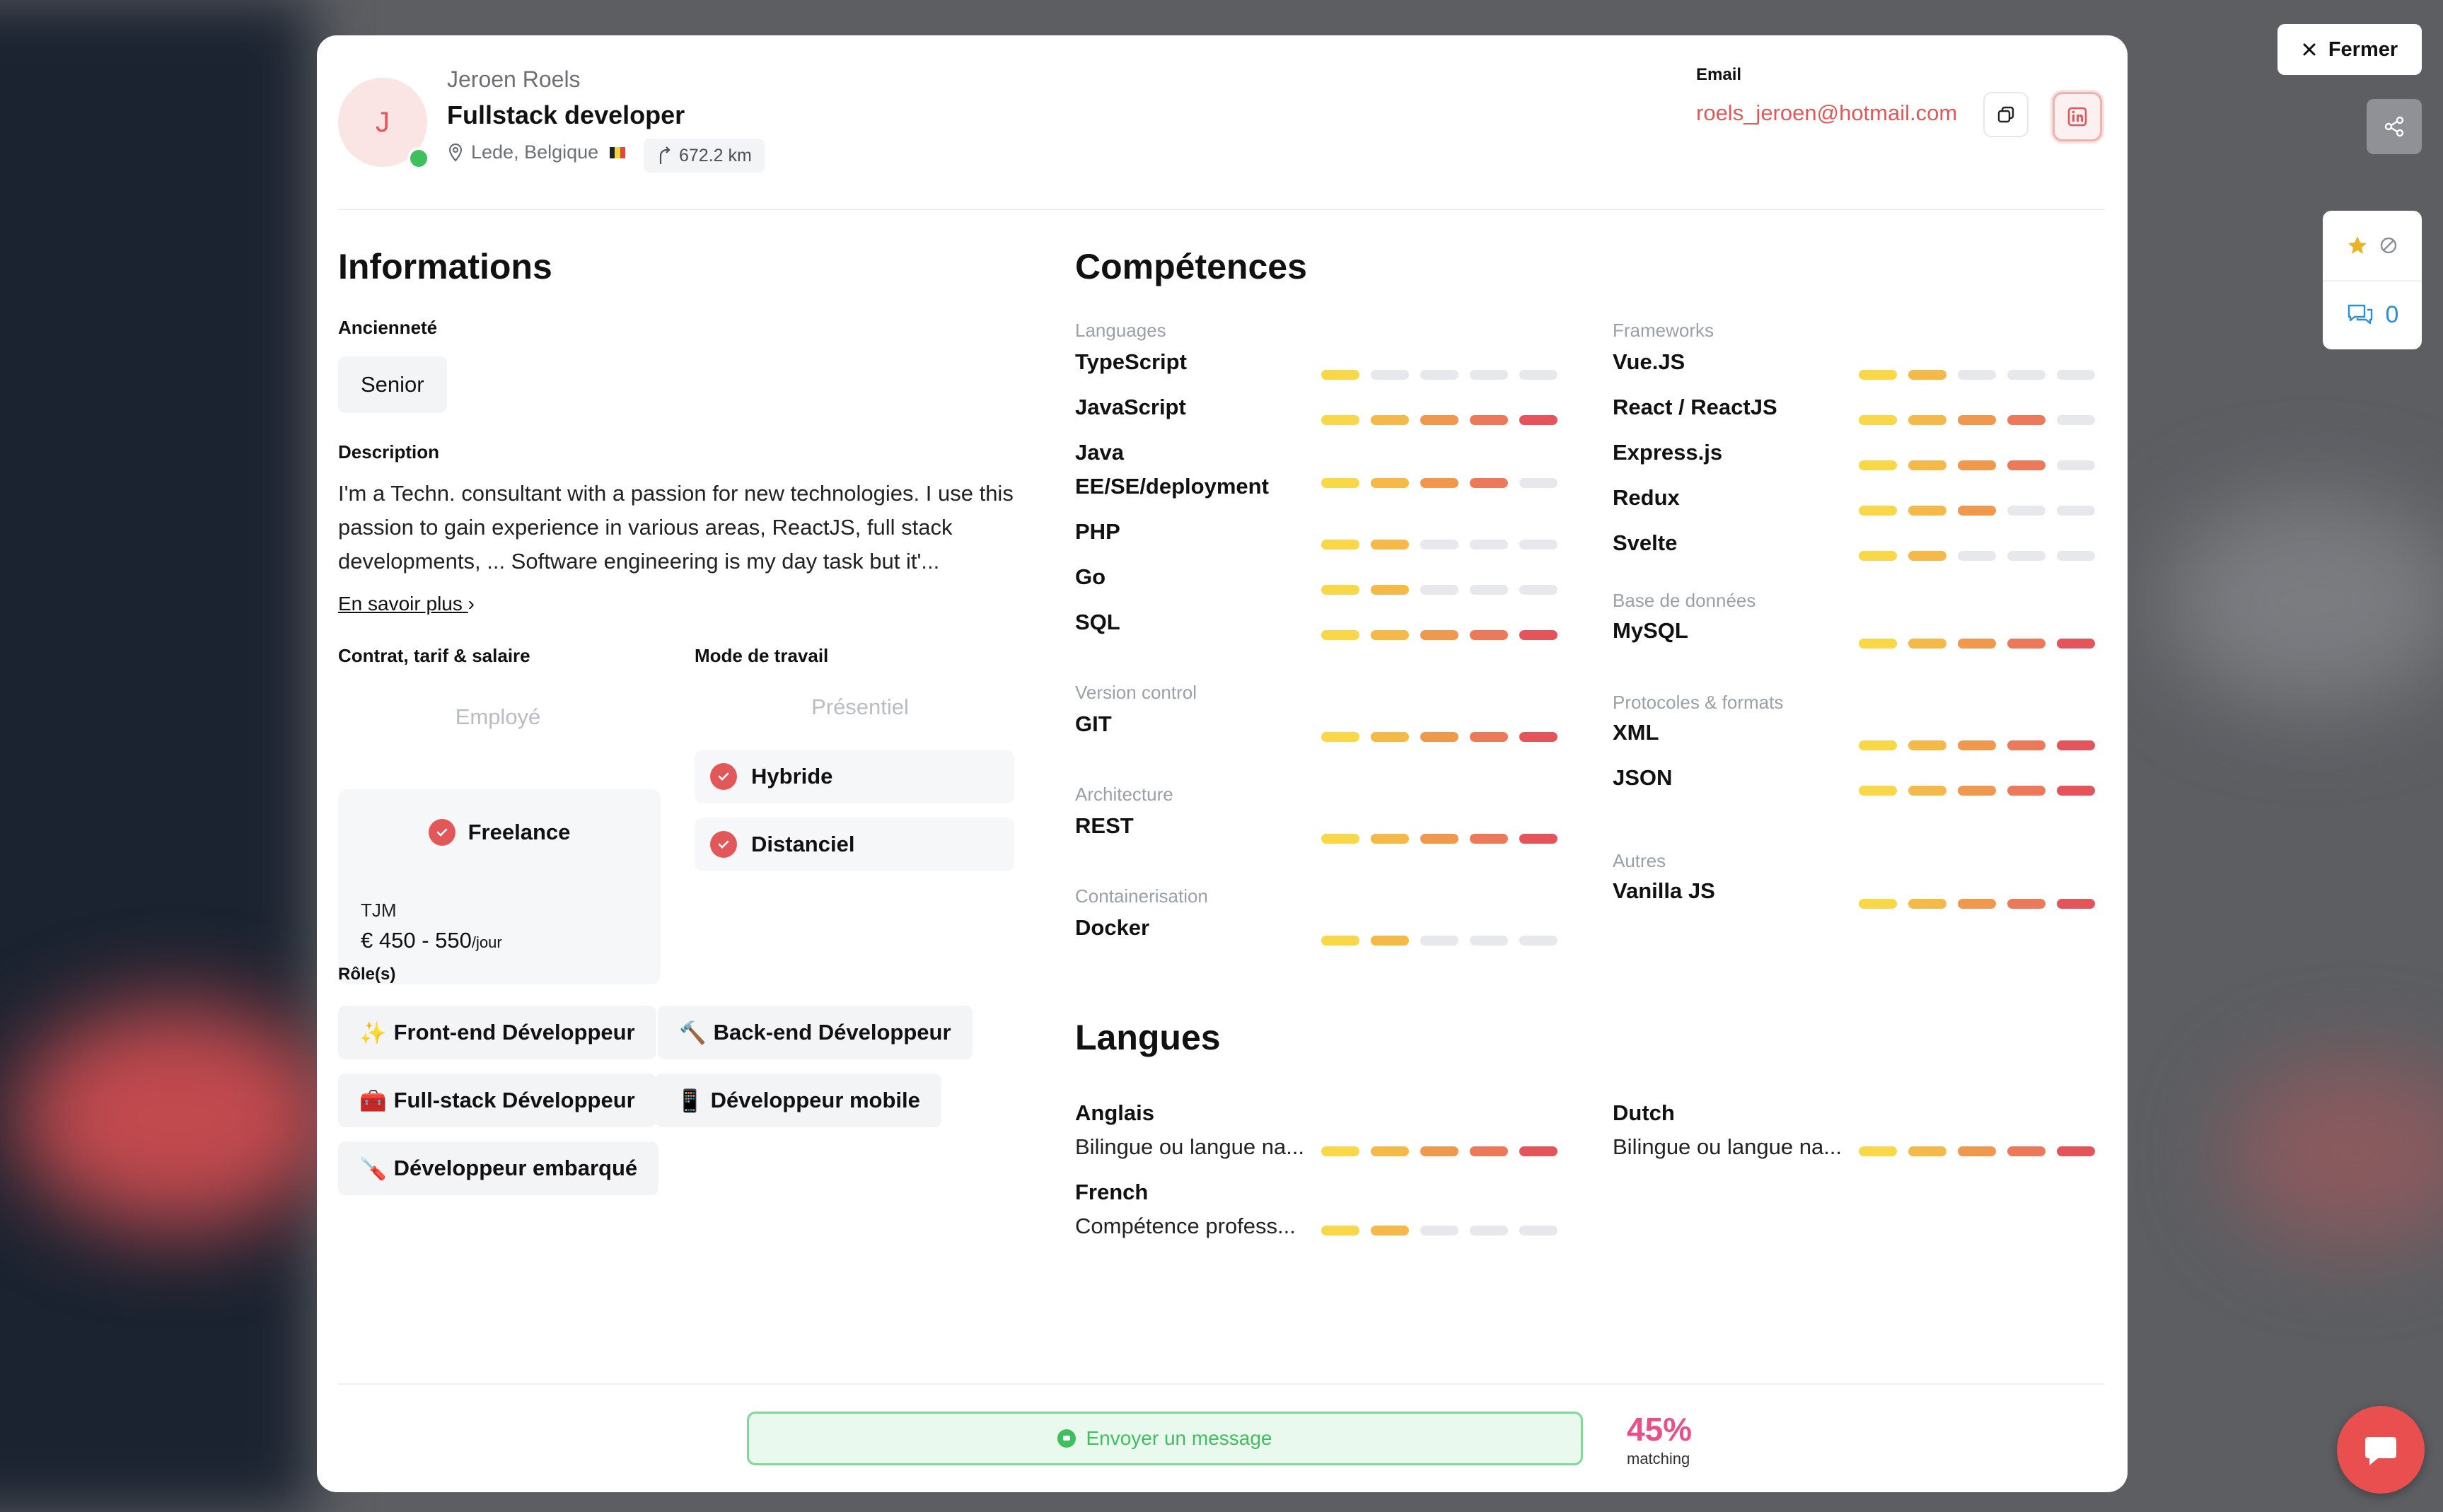  What do you see at coordinates (445, 266) in the screenshot?
I see `informations-heading: Informations` at bounding box center [445, 266].